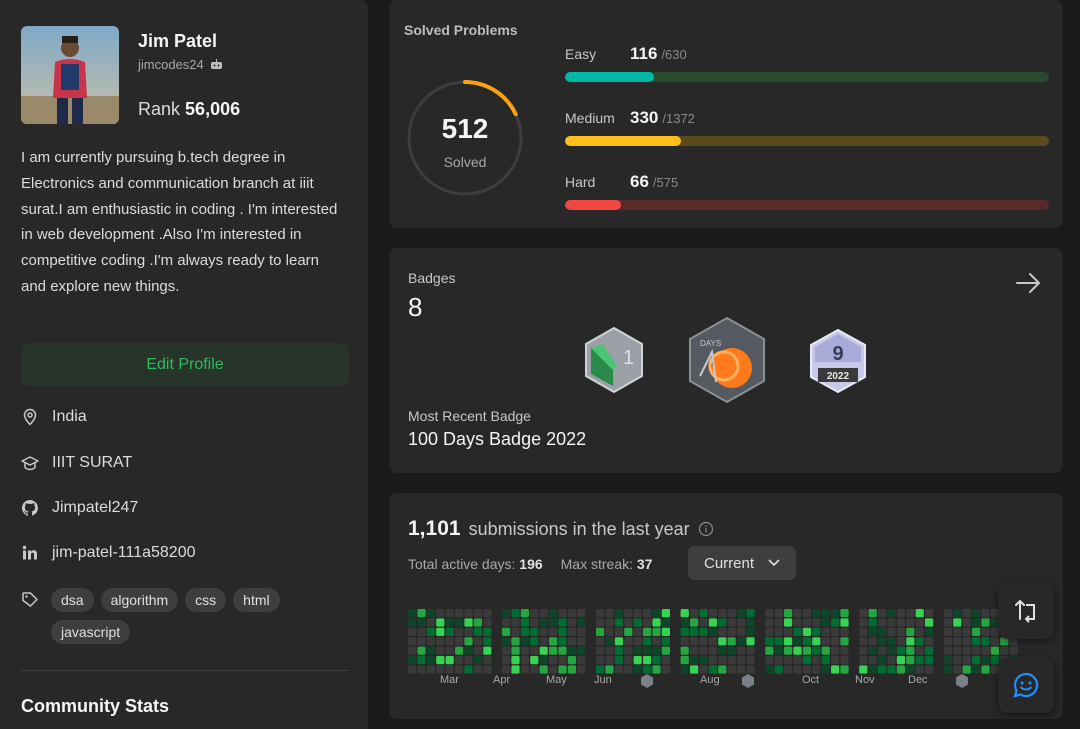 The image size is (1080, 729). I want to click on info-icon, so click(706, 529).